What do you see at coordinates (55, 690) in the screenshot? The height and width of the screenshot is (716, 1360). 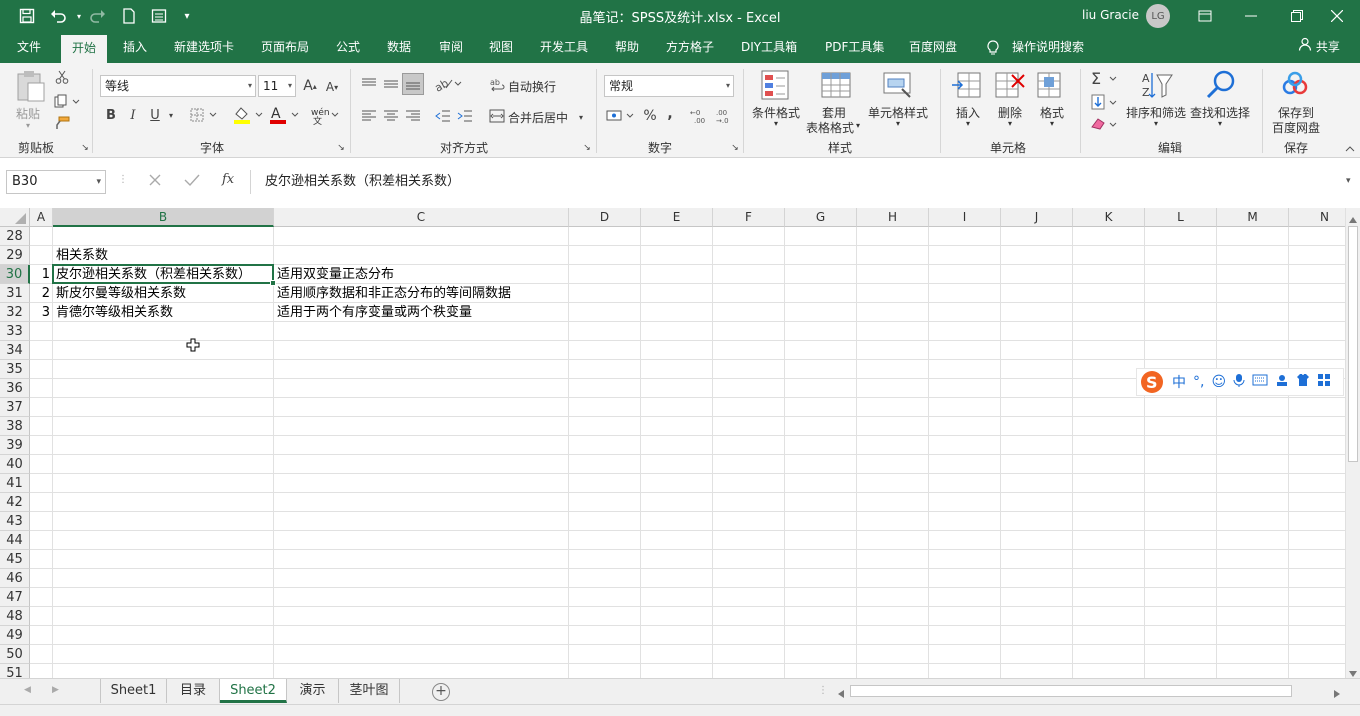 I see `next-sheet-icon: ▶` at bounding box center [55, 690].